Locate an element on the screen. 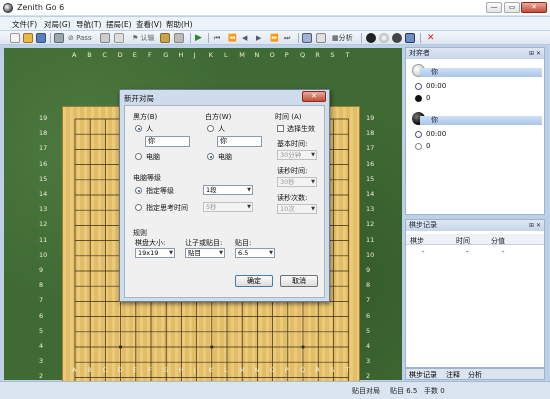 This screenshot has width=550, height=399. column-coordinate: J is located at coordinates (194, 55).